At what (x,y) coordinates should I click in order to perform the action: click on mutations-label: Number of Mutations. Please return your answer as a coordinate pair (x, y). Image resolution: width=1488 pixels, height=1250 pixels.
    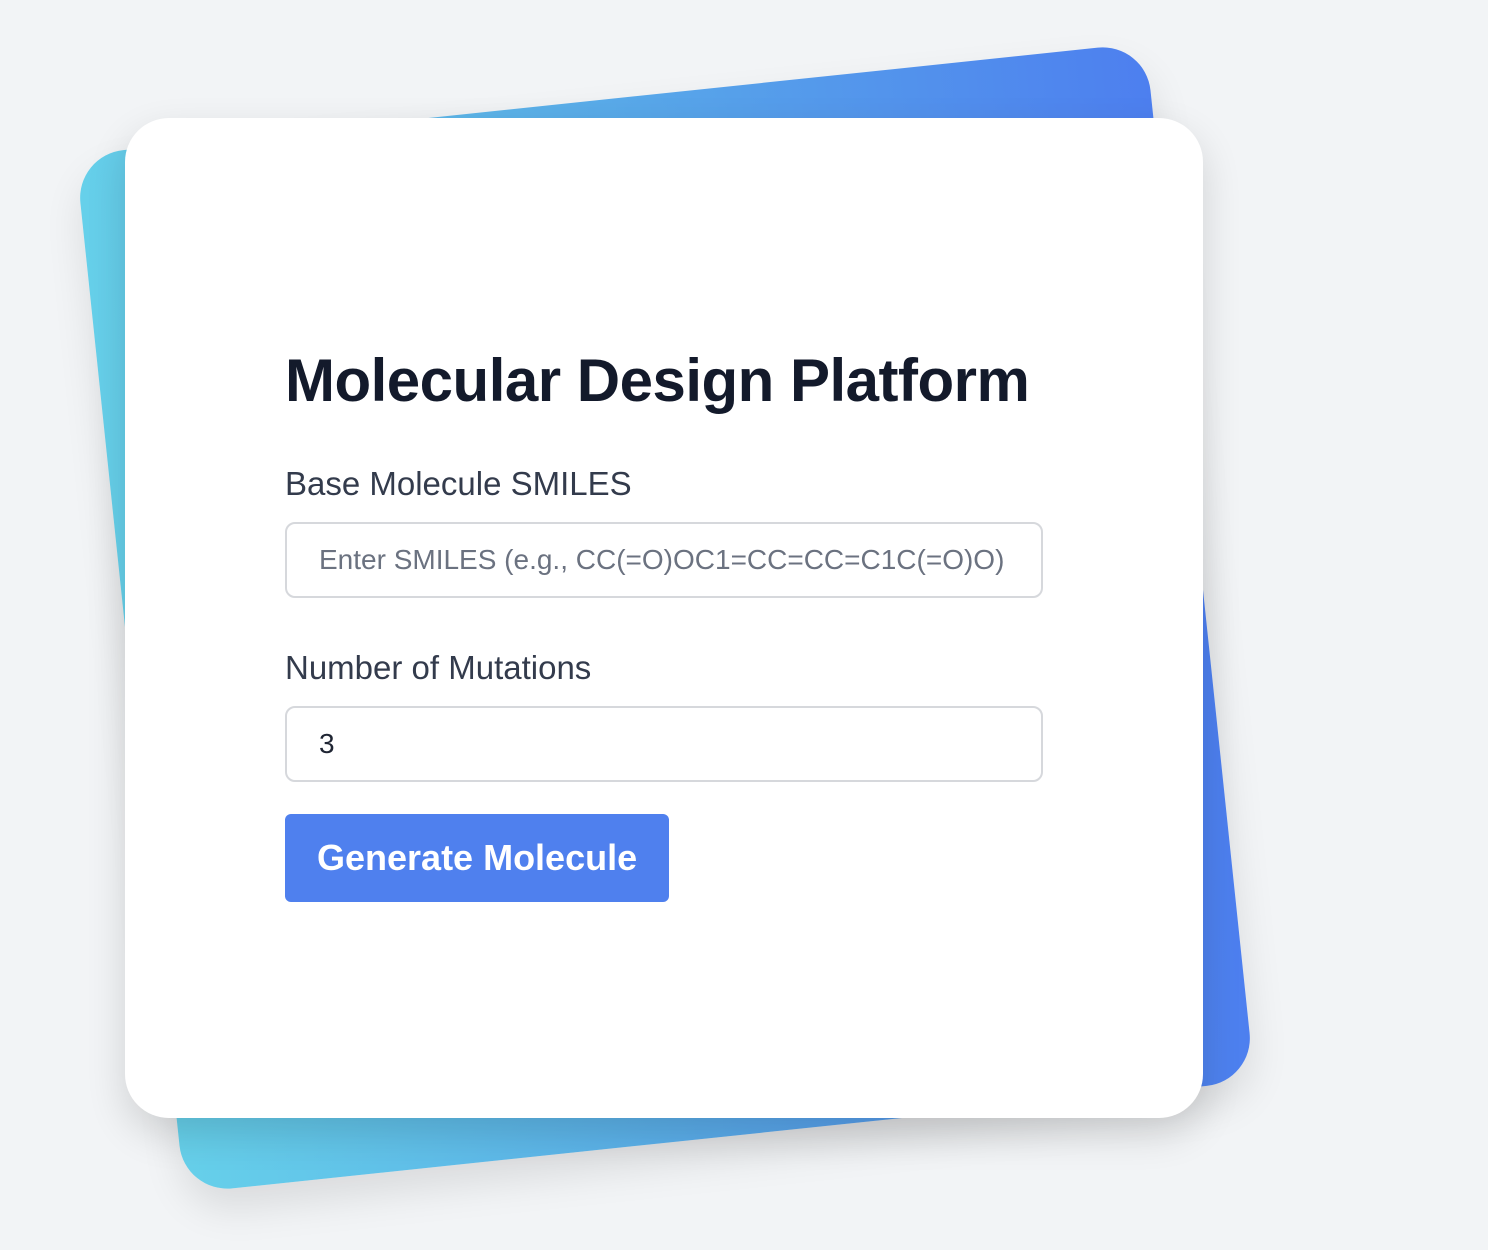
    Looking at the image, I should click on (438, 667).